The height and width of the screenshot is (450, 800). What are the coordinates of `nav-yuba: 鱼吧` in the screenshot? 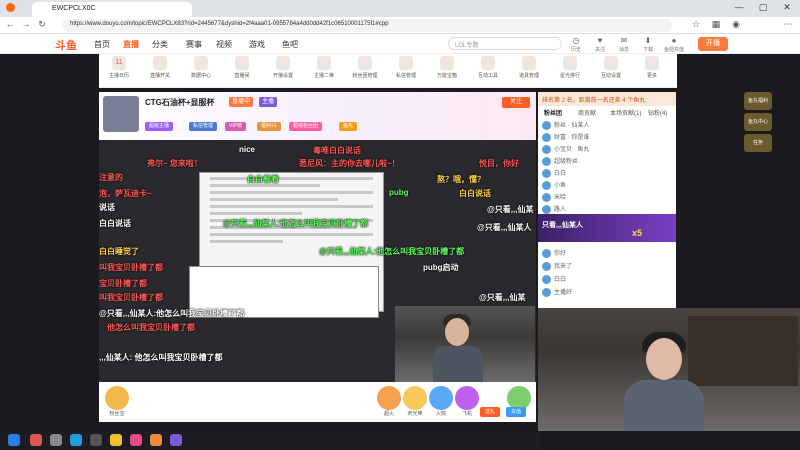 It's located at (290, 44).